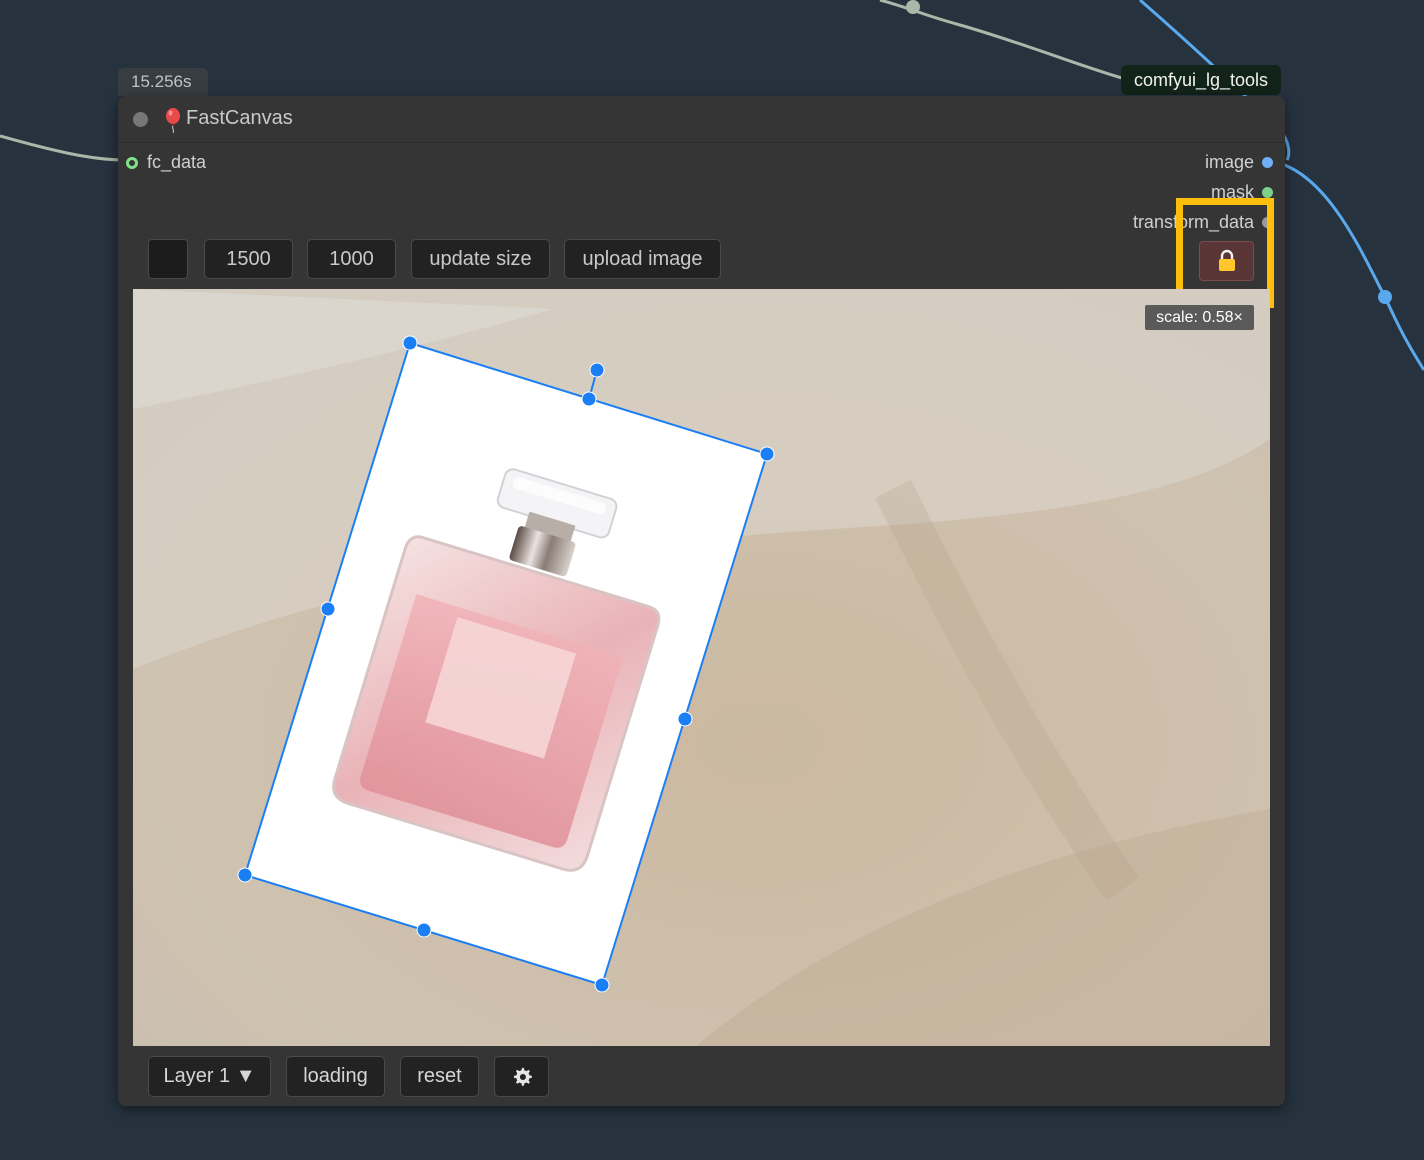  I want to click on group-badge: comfyui_lg_tools, so click(1201, 80).